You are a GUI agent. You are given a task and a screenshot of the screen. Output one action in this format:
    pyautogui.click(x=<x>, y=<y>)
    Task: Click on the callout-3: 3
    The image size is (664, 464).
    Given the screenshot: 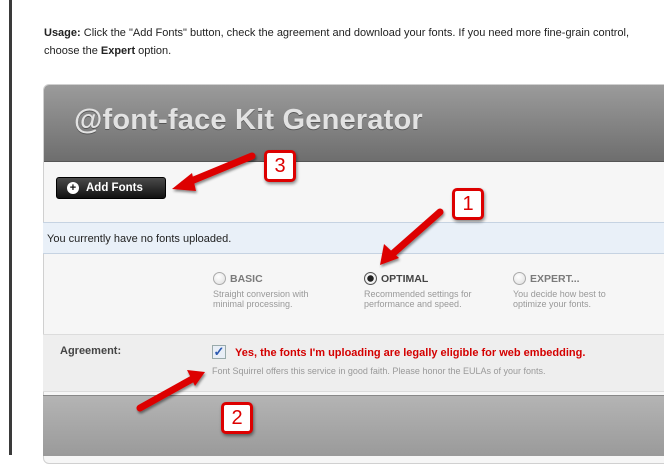 What is the action you would take?
    pyautogui.click(x=280, y=166)
    